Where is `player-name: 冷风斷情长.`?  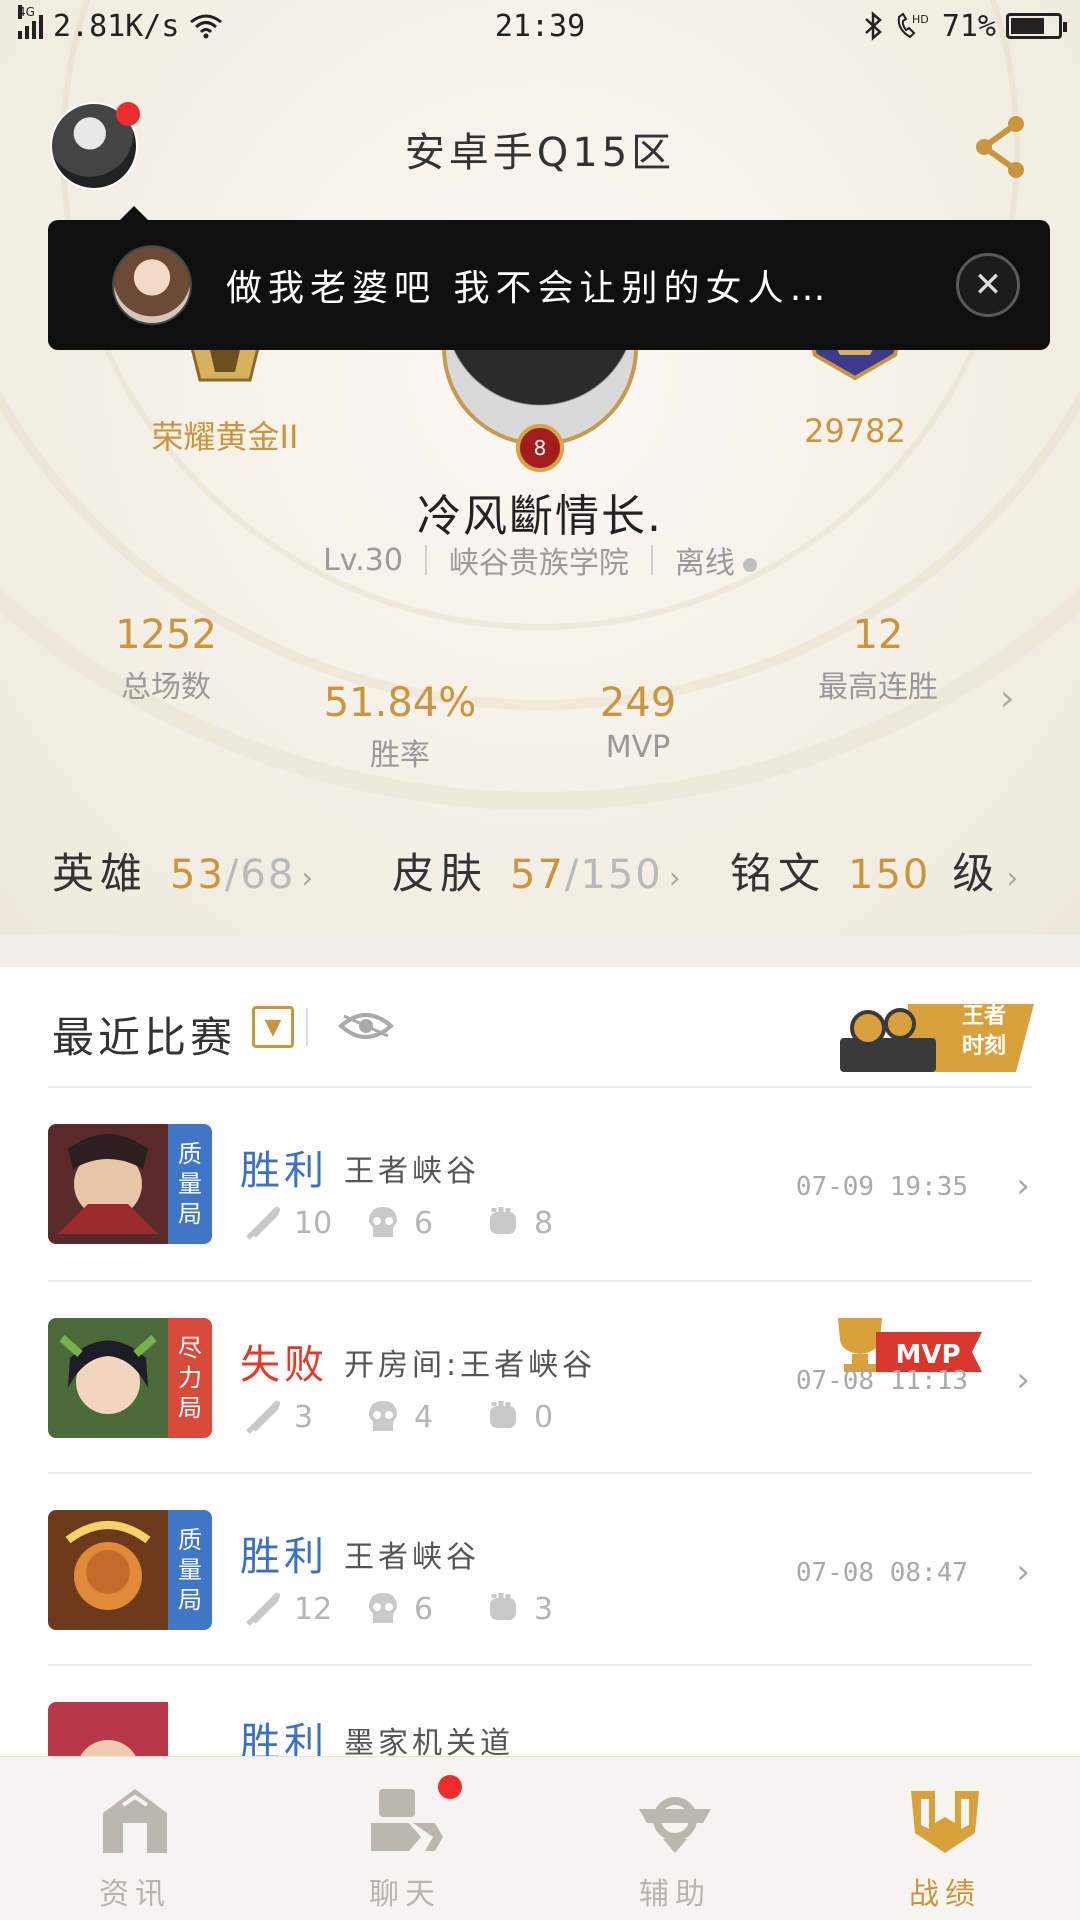 player-name: 冷风斷情长. is located at coordinates (540, 516).